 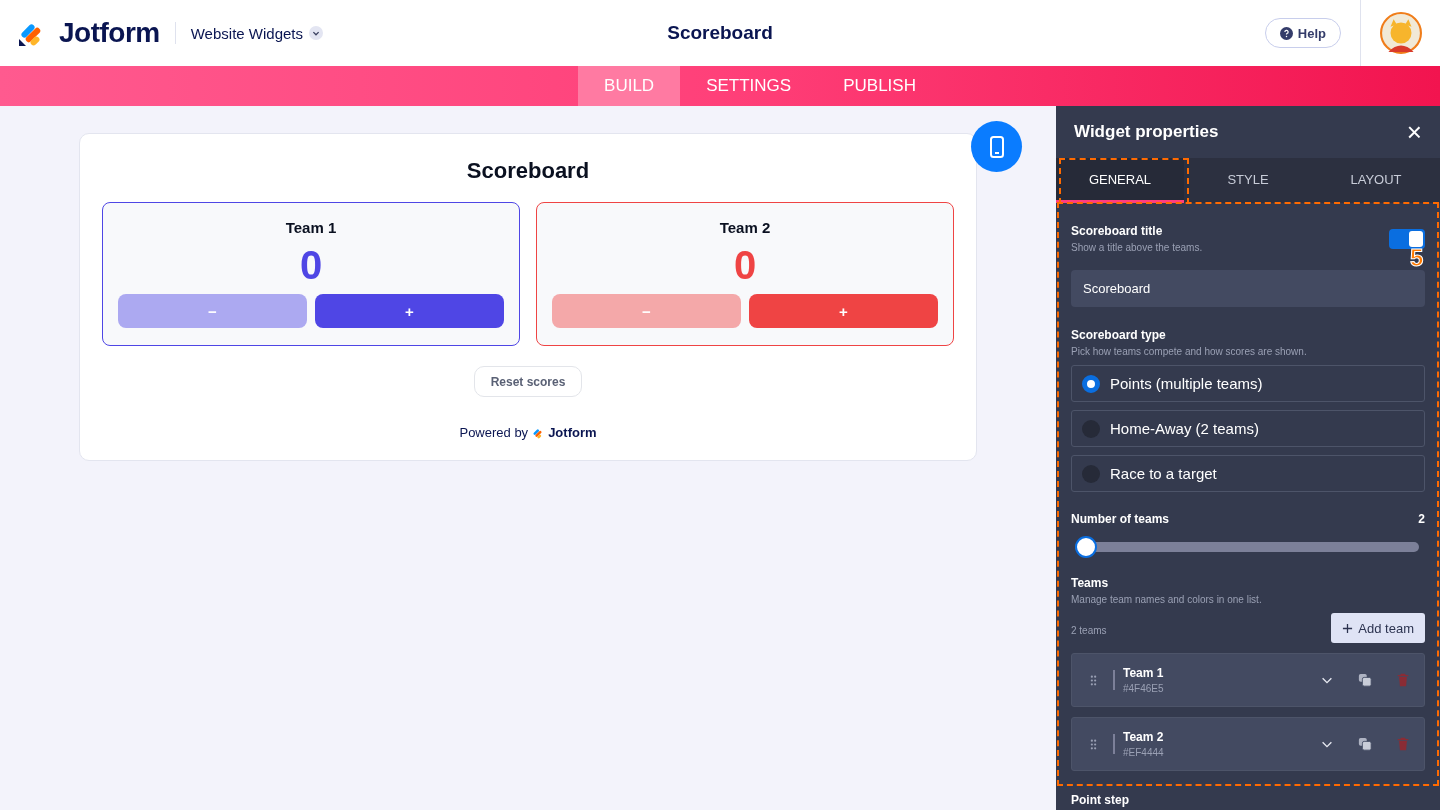 I want to click on radio-option: Home-Away (2 teams), so click(x=1248, y=428).